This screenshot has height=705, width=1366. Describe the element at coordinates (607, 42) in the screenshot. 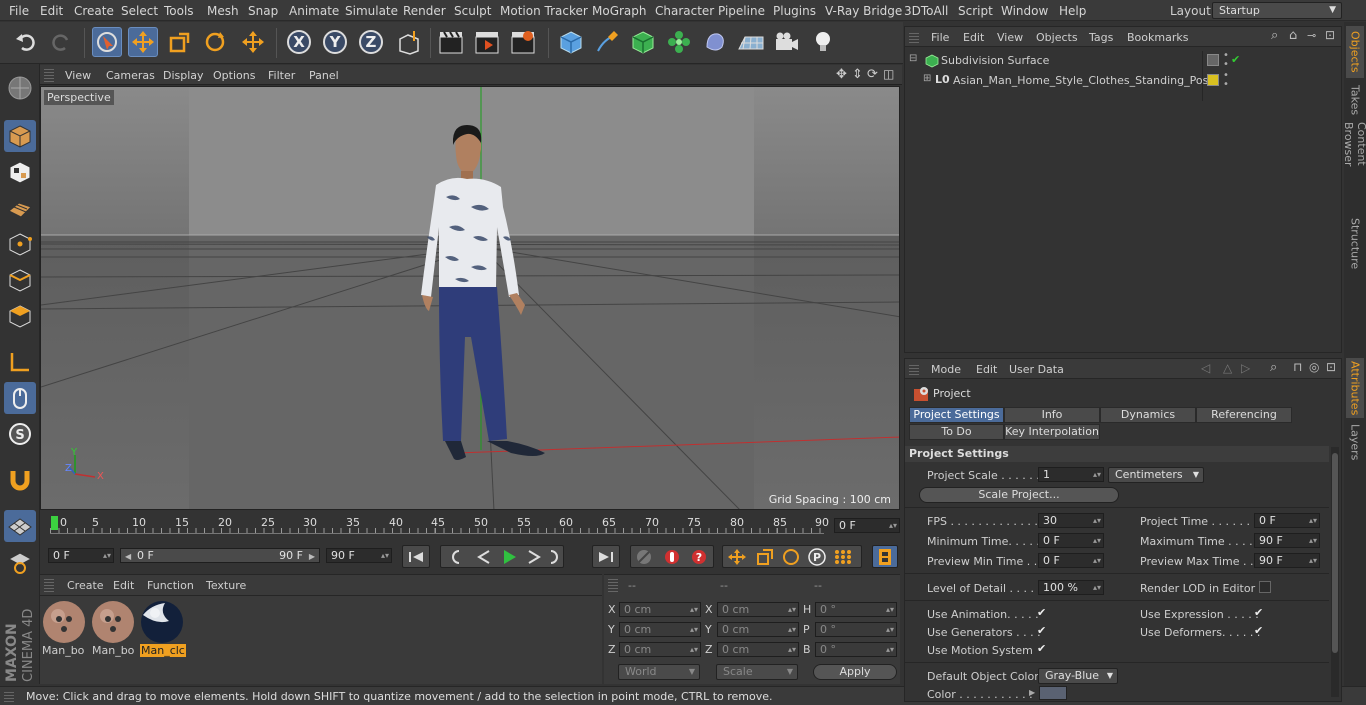

I see `pen-tool-button` at that location.